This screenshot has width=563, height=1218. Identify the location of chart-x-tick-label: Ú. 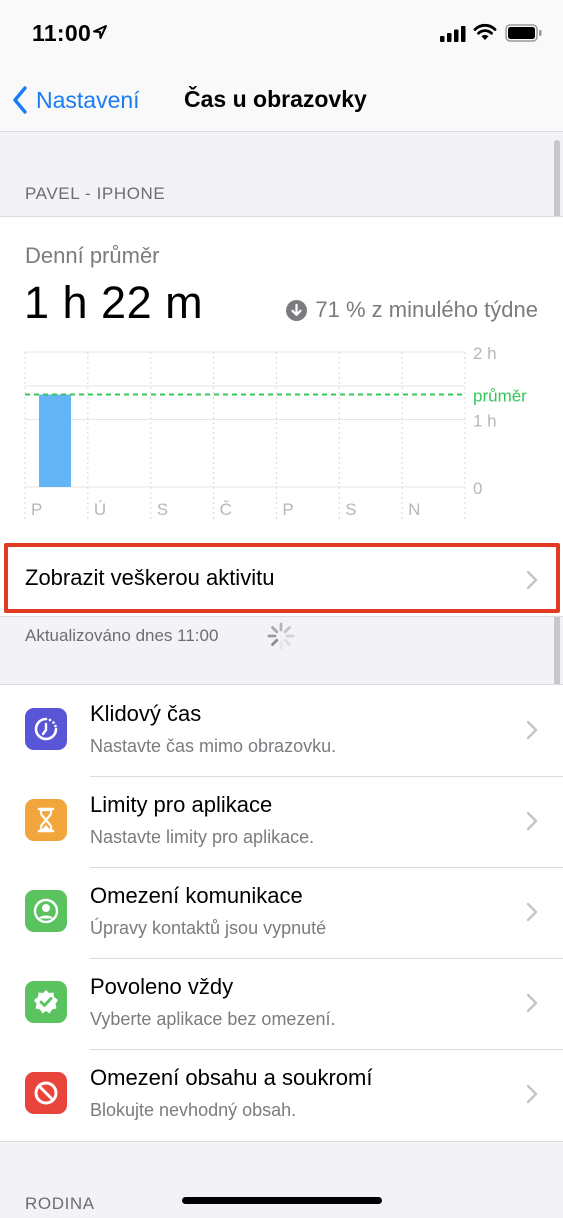
(100, 509).